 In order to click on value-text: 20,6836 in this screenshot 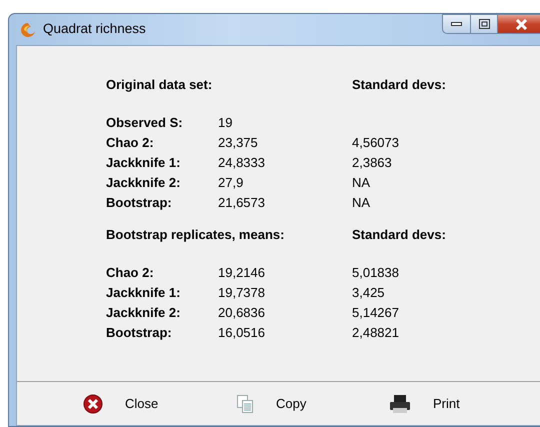, I will do `click(242, 313)`.